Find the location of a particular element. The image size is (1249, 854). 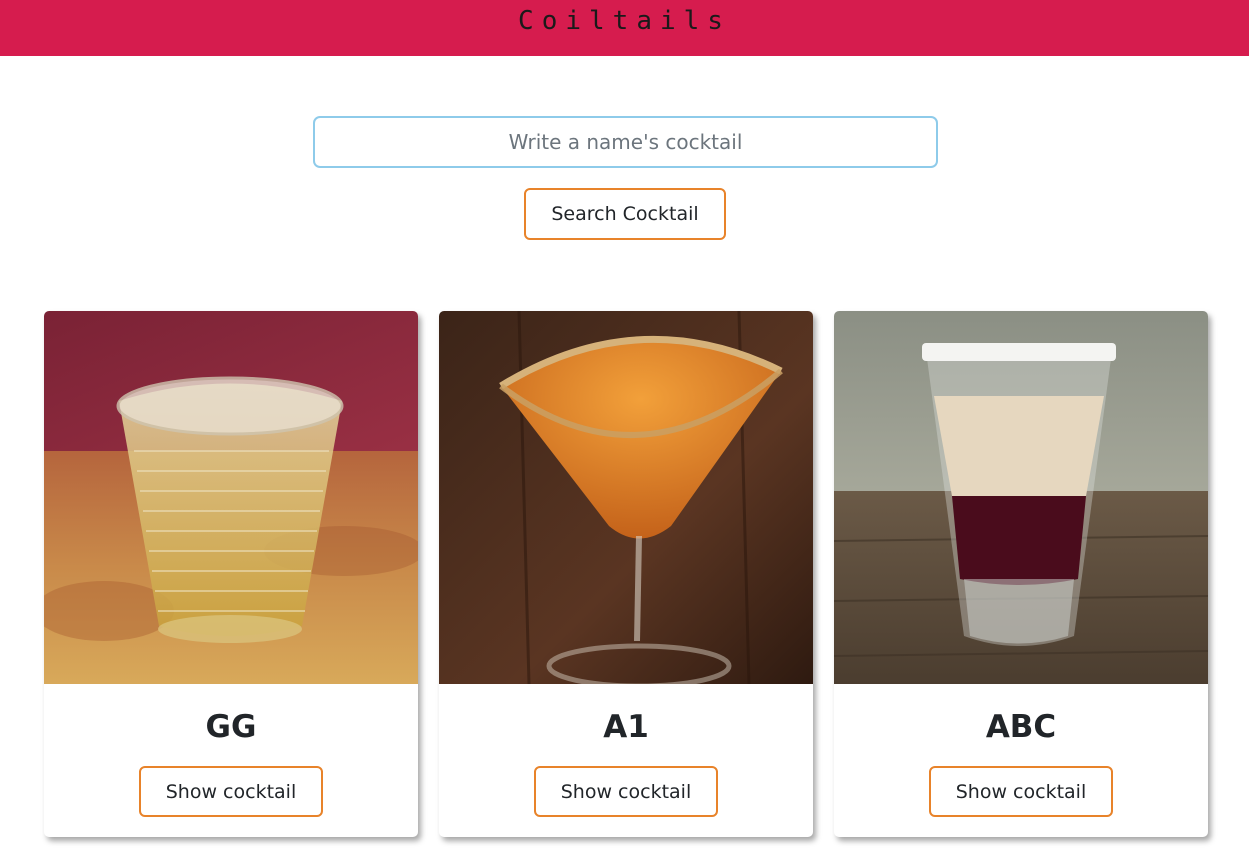

search-cocktail-button: Search Cocktail is located at coordinates (625, 214).